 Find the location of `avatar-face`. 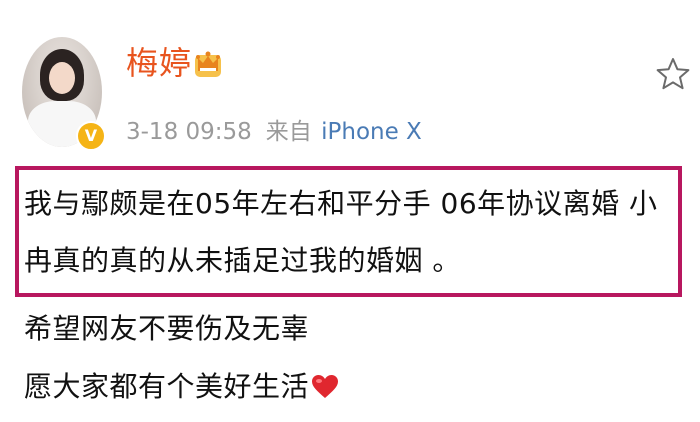

avatar-face is located at coordinates (62, 78).